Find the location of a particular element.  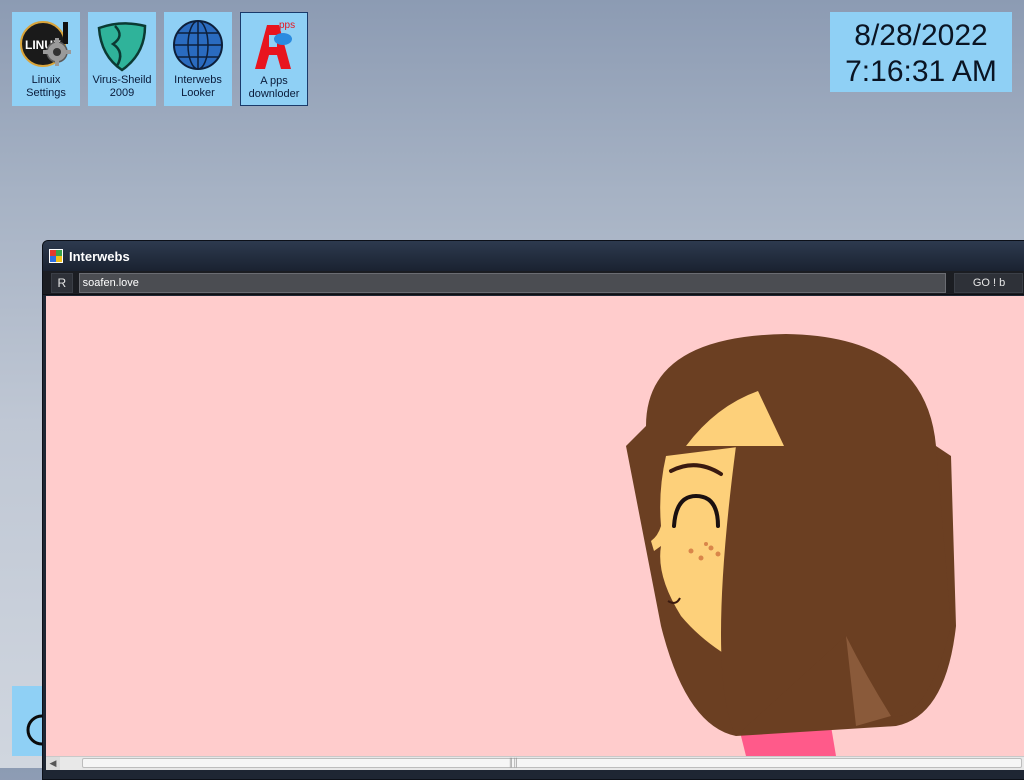

refresh-button: R is located at coordinates (62, 282).